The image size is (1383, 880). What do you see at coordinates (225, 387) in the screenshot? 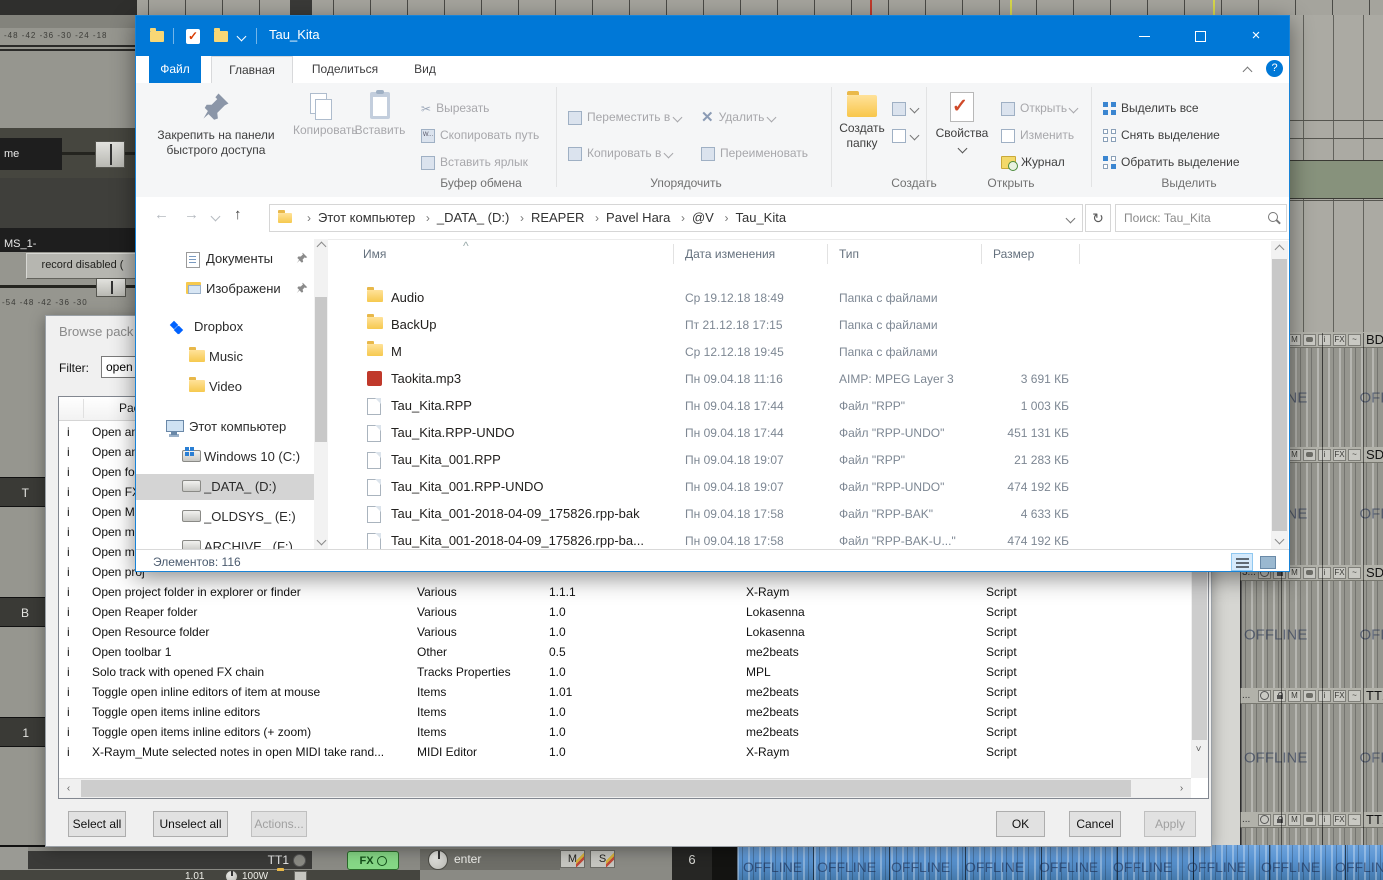
I see `nav-item: Video` at bounding box center [225, 387].